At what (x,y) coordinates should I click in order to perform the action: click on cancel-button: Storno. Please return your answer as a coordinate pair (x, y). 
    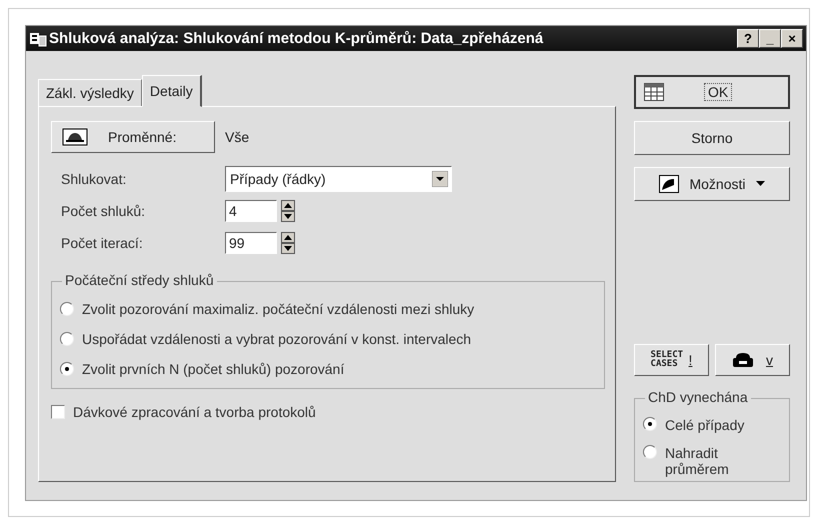
    Looking at the image, I should click on (712, 138).